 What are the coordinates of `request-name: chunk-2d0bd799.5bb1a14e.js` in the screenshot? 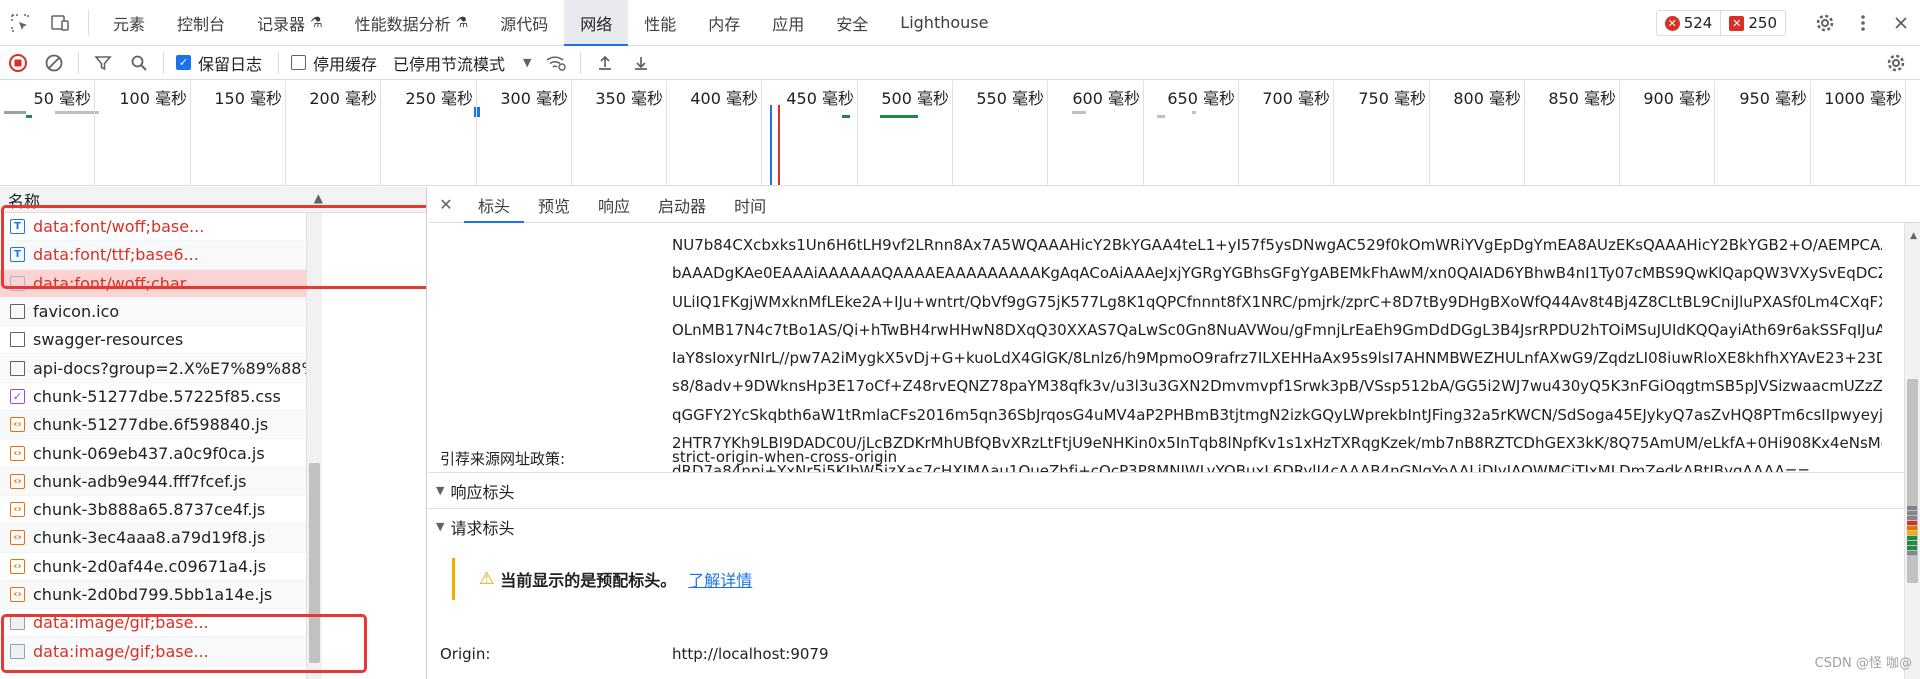 It's located at (153, 594).